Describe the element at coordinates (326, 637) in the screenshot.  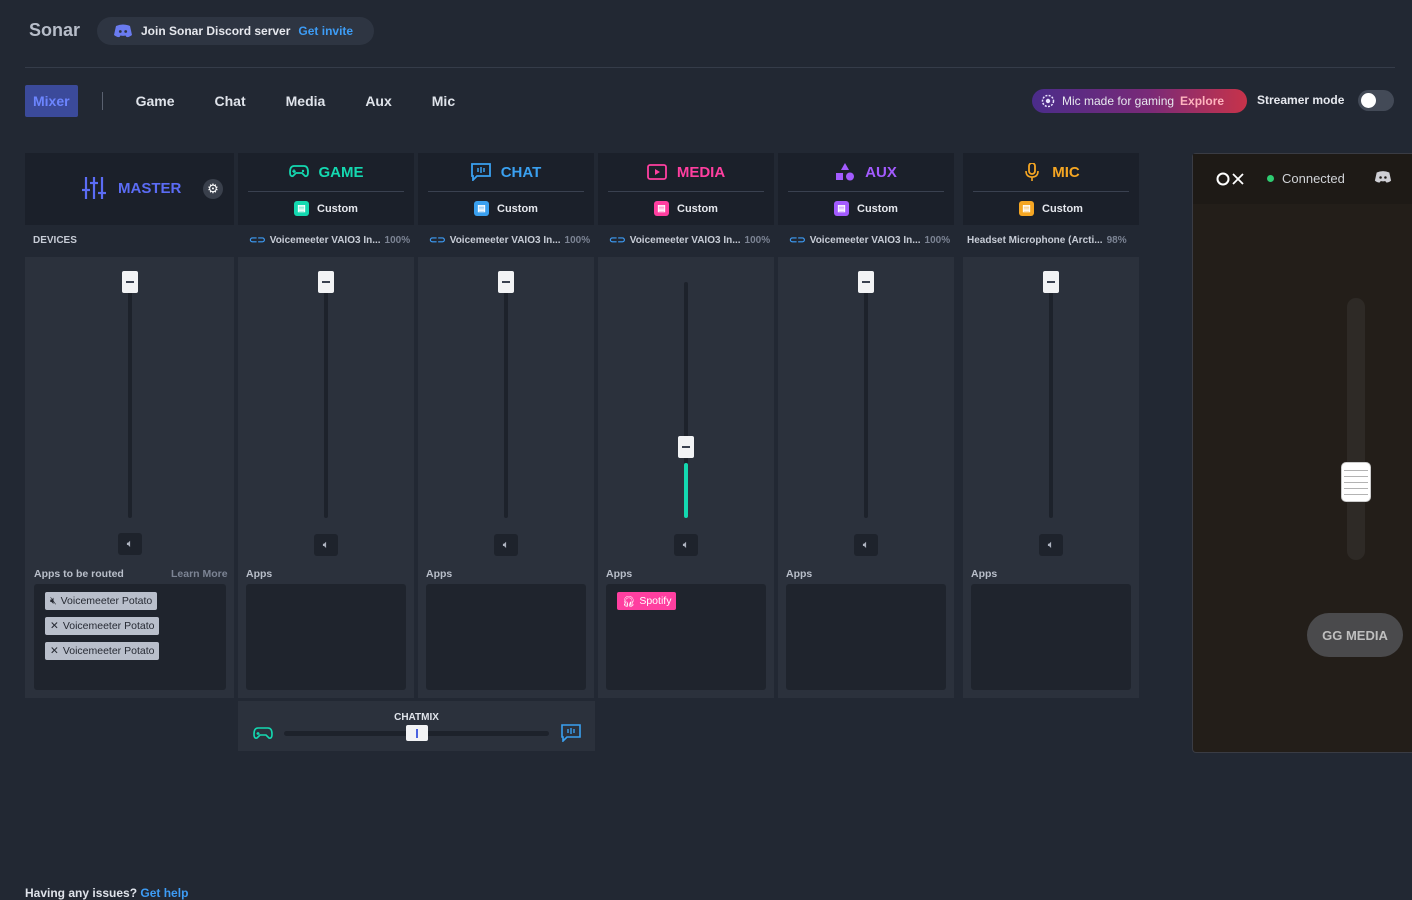
I see `game-apps-box` at that location.